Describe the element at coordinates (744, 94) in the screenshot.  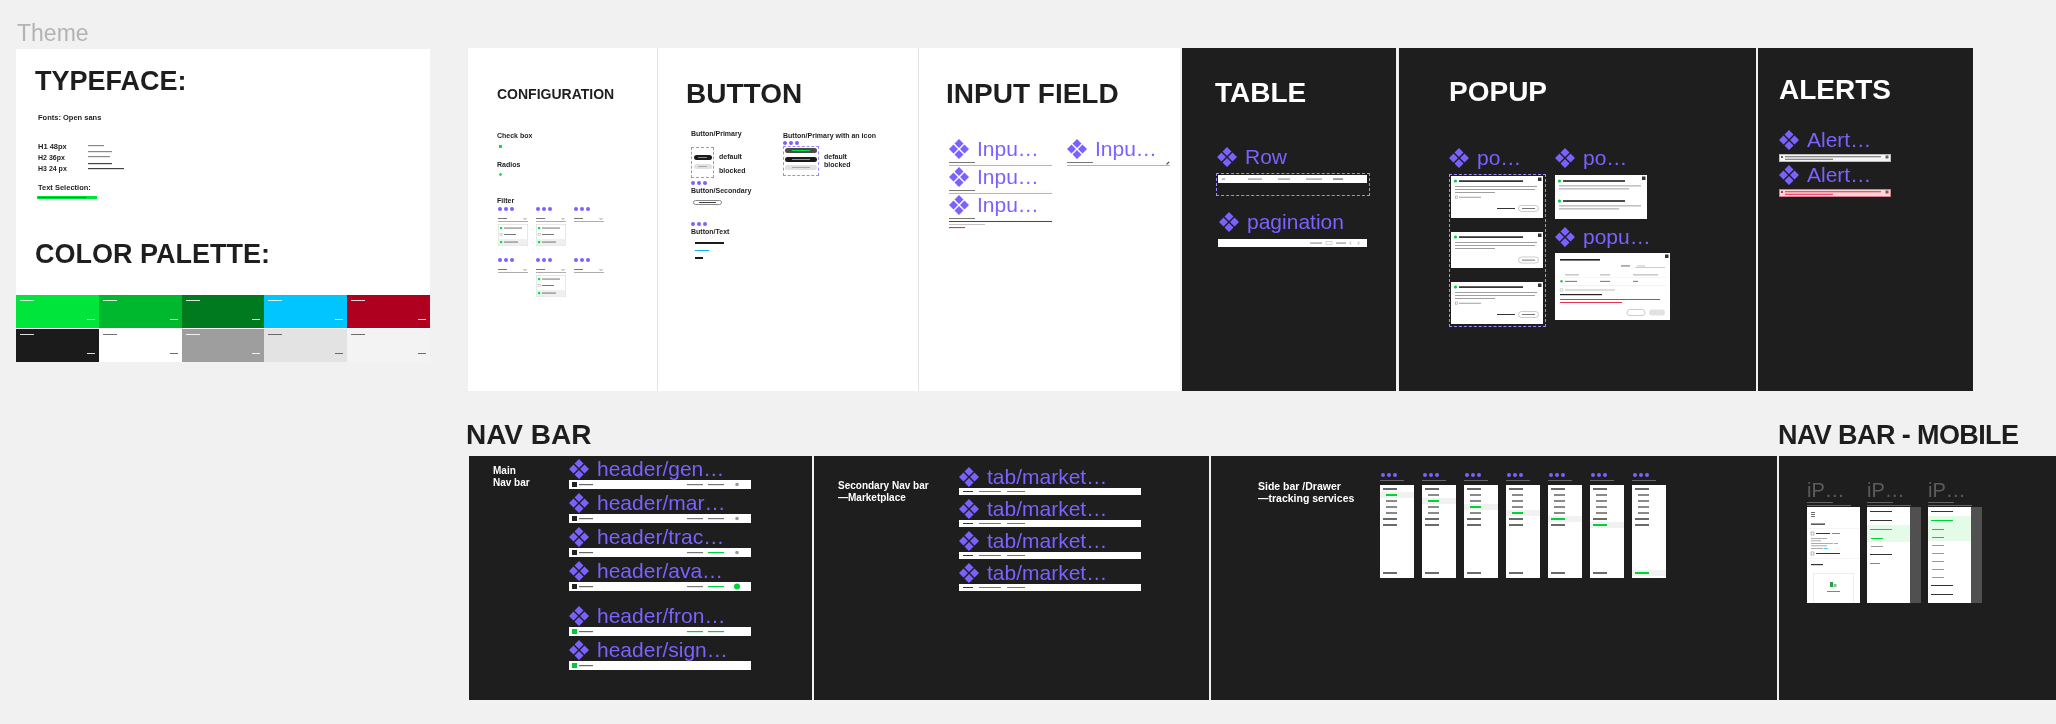
I see `section-title: BUTTON` at that location.